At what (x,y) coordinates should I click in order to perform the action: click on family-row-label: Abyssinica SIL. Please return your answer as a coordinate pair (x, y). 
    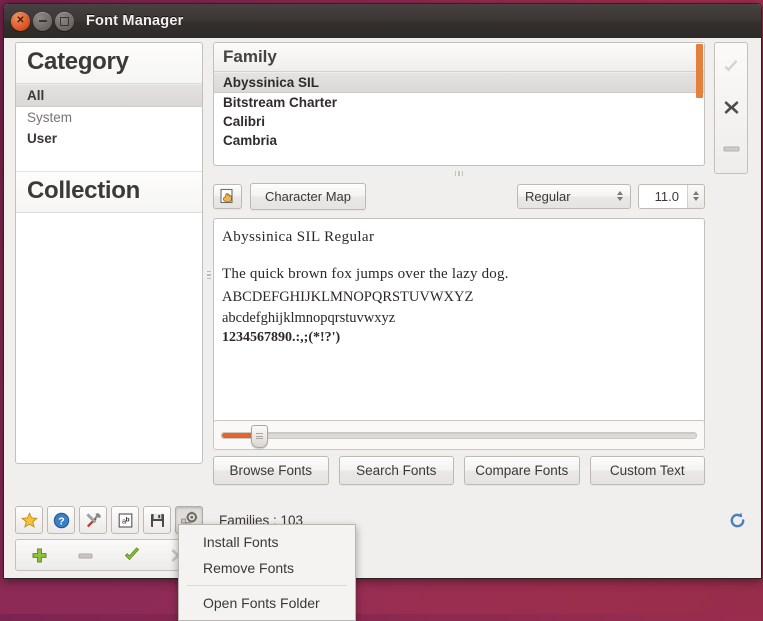
    Looking at the image, I should click on (271, 82).